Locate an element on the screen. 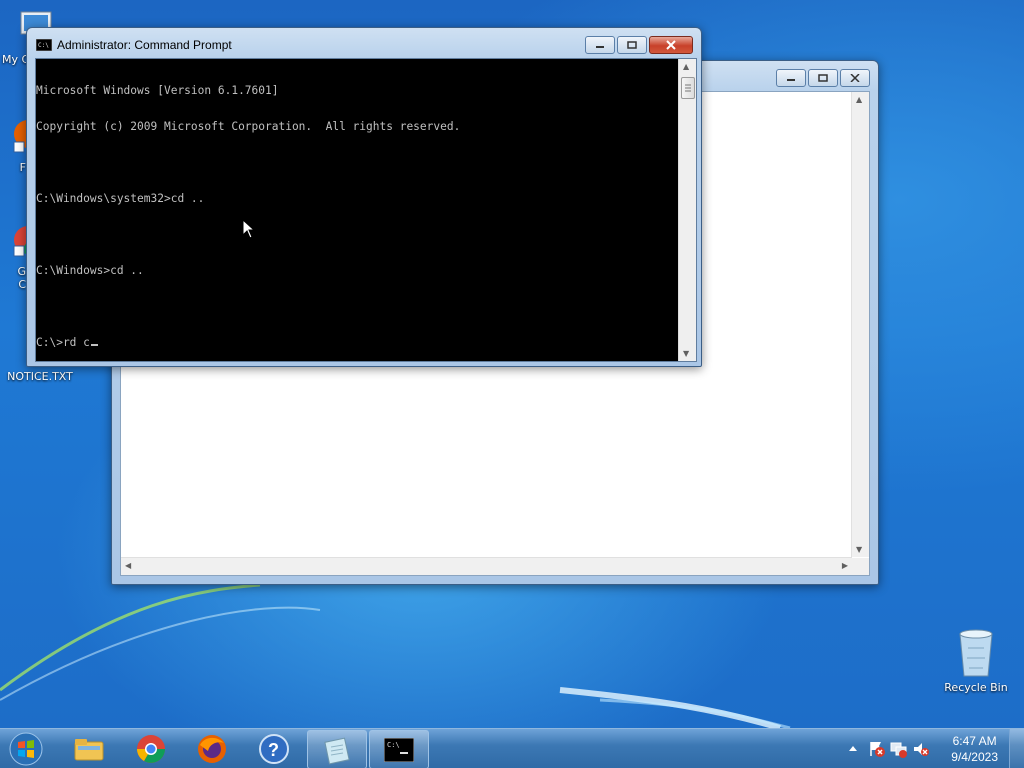  clock-time: 6:47 AM is located at coordinates (974, 741).